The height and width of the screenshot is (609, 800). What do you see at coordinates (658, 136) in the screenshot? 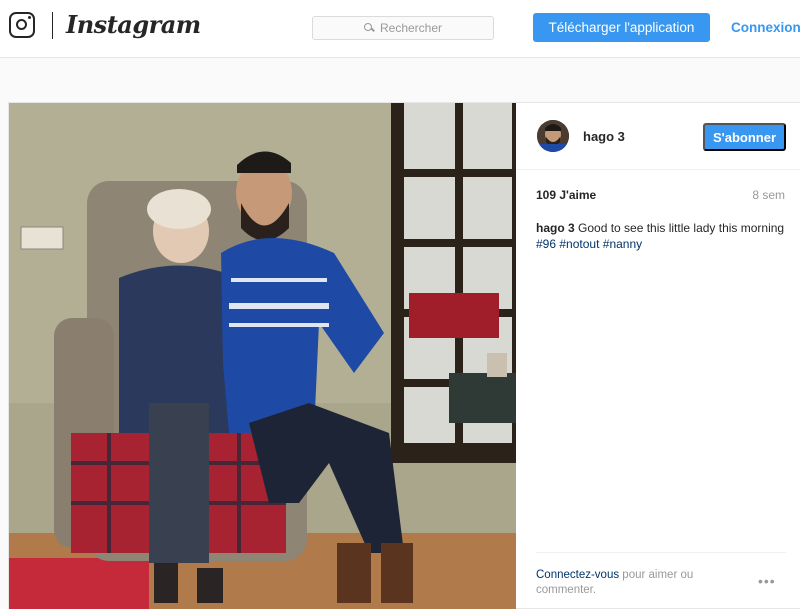
I see `post-header: hago 3 S'abonner` at bounding box center [658, 136].